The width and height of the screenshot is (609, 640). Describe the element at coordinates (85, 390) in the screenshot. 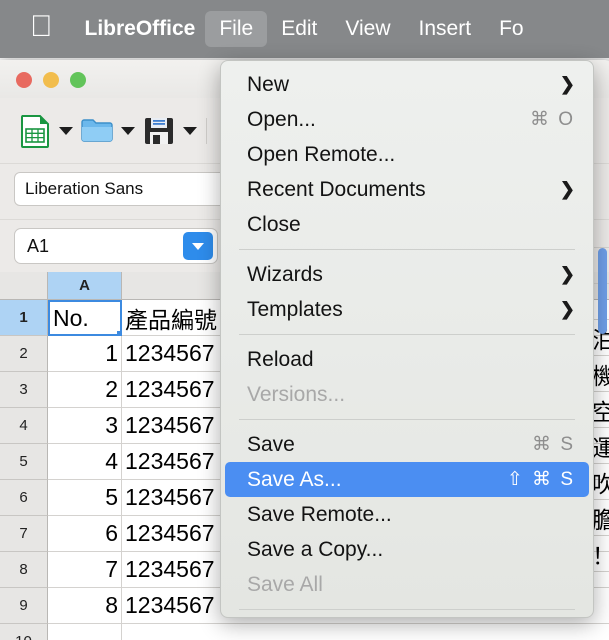

I see `cell-a3: 2` at that location.